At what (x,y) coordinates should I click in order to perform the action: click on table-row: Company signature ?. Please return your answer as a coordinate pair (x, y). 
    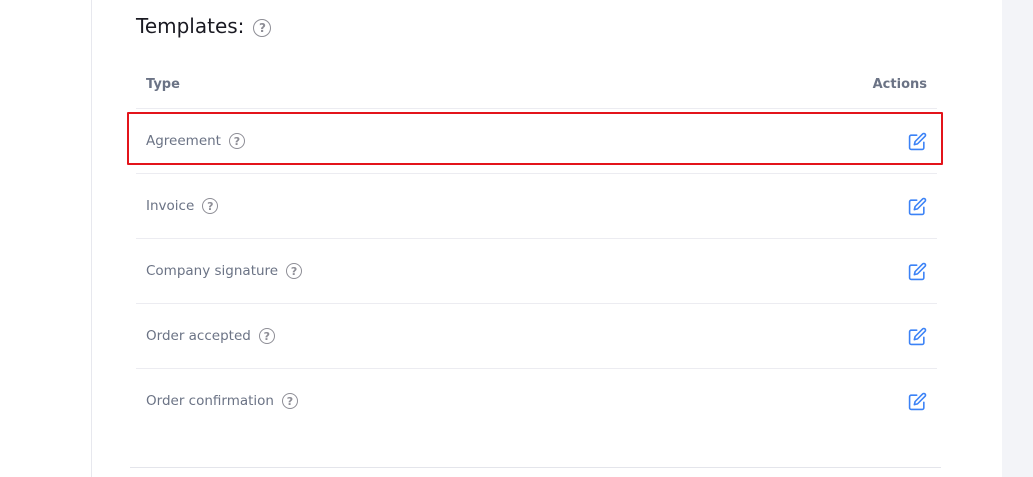
    Looking at the image, I should click on (536, 271).